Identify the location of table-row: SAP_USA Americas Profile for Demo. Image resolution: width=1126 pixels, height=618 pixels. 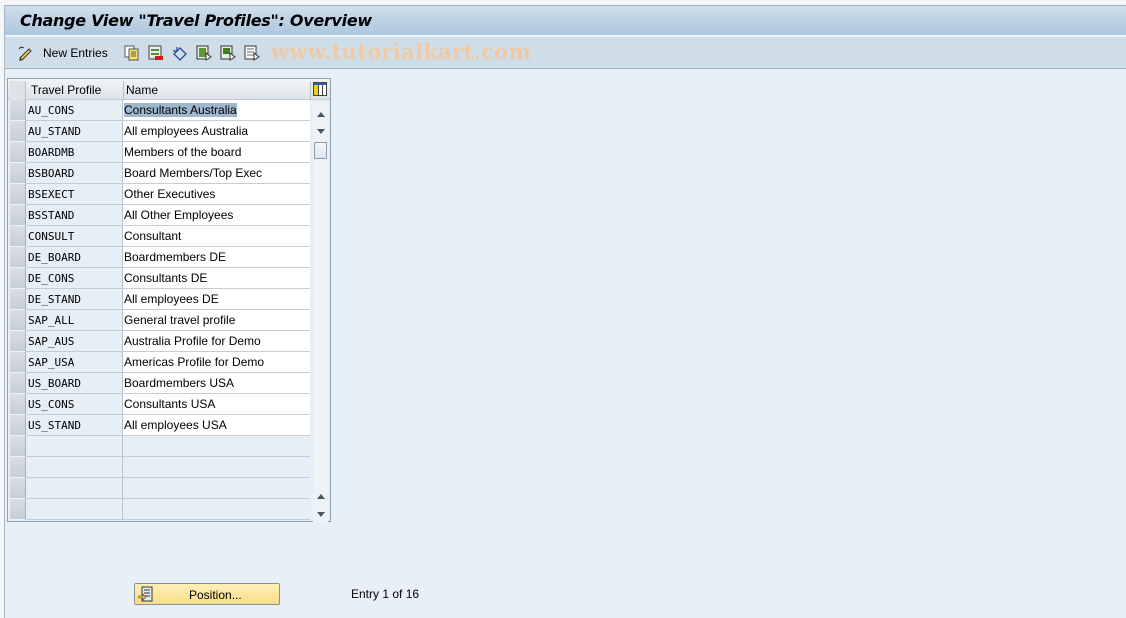
(159, 362).